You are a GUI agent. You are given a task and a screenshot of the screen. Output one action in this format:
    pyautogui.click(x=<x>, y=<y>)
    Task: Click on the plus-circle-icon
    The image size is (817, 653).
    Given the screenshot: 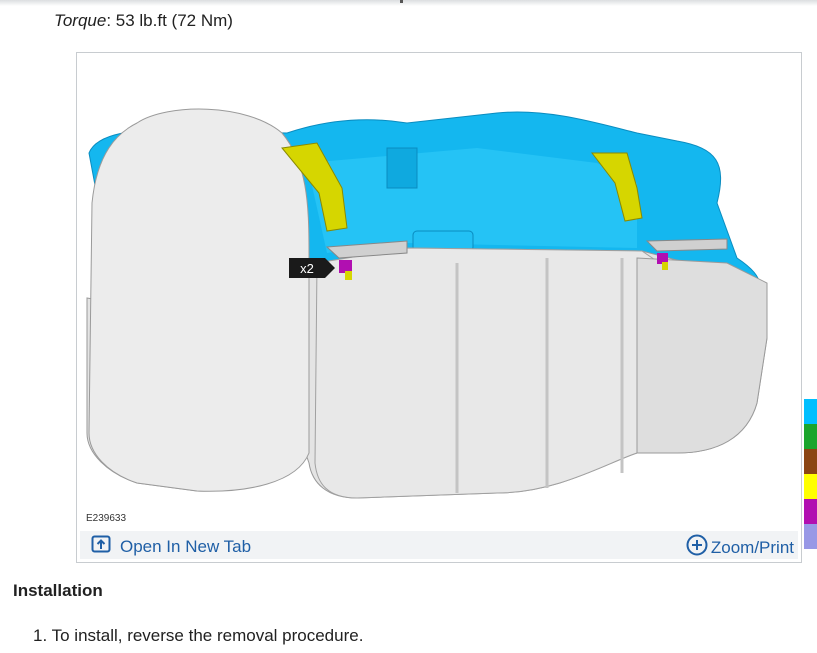 What is the action you would take?
    pyautogui.click(x=697, y=547)
    